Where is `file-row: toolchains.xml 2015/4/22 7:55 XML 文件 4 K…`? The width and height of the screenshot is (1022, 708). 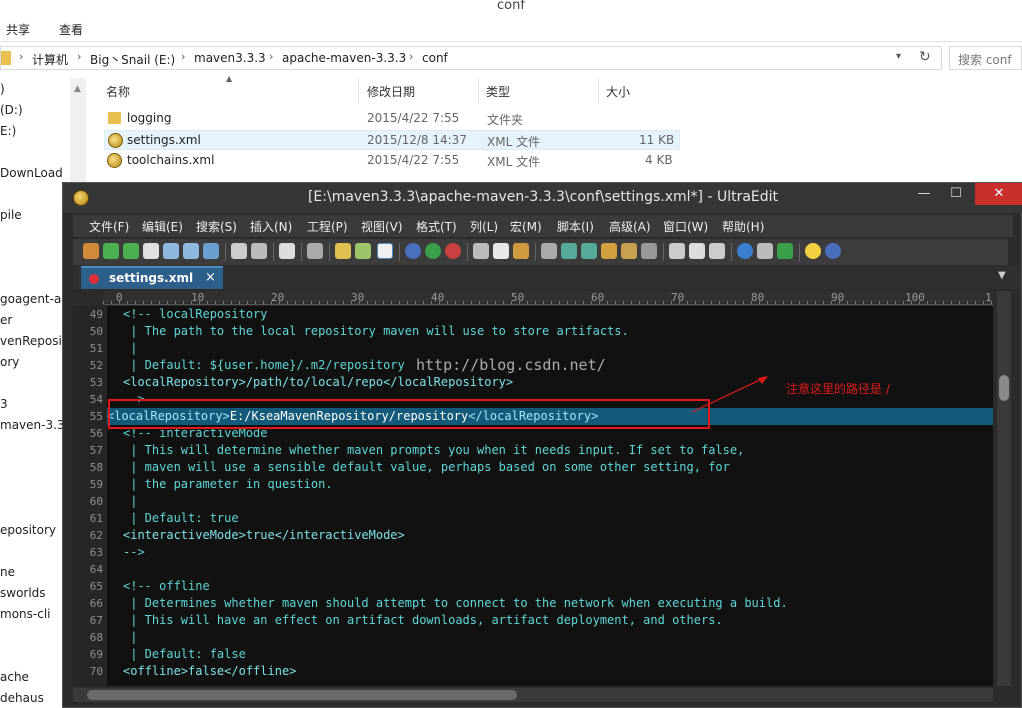
file-row: toolchains.xml 2015/4/22 7:55 XML 文件 4 K… is located at coordinates (392, 161).